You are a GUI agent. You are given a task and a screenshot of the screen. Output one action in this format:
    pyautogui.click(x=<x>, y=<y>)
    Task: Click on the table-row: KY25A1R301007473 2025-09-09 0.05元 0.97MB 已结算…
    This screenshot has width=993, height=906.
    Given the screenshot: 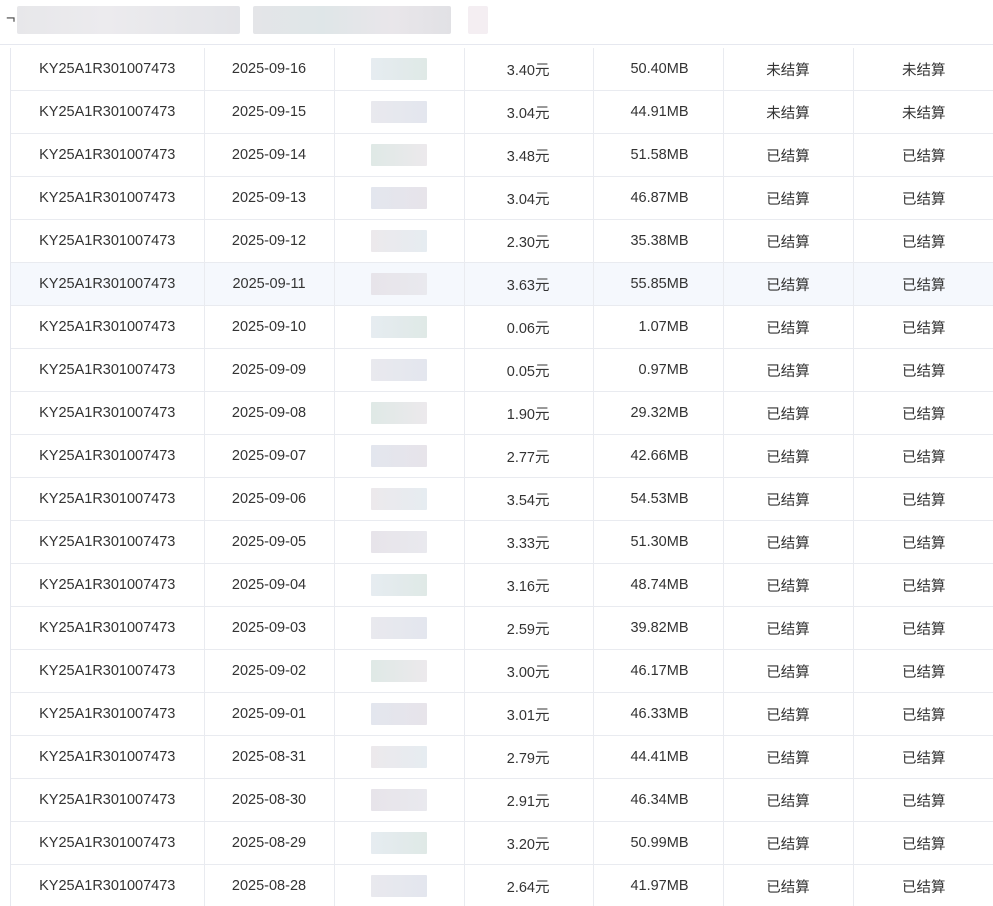 What is the action you would take?
    pyautogui.click(x=502, y=370)
    